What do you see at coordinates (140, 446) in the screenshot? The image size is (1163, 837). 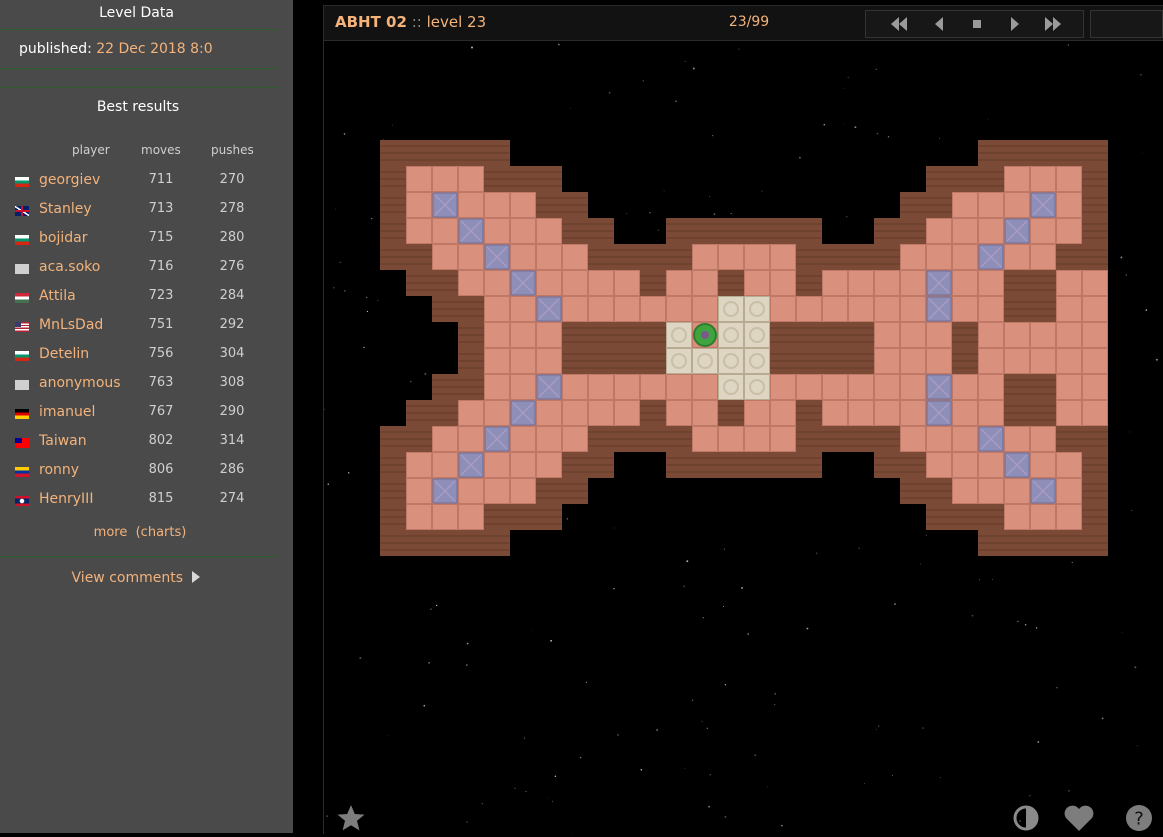 I see `result-row: Taiwan 802 314` at bounding box center [140, 446].